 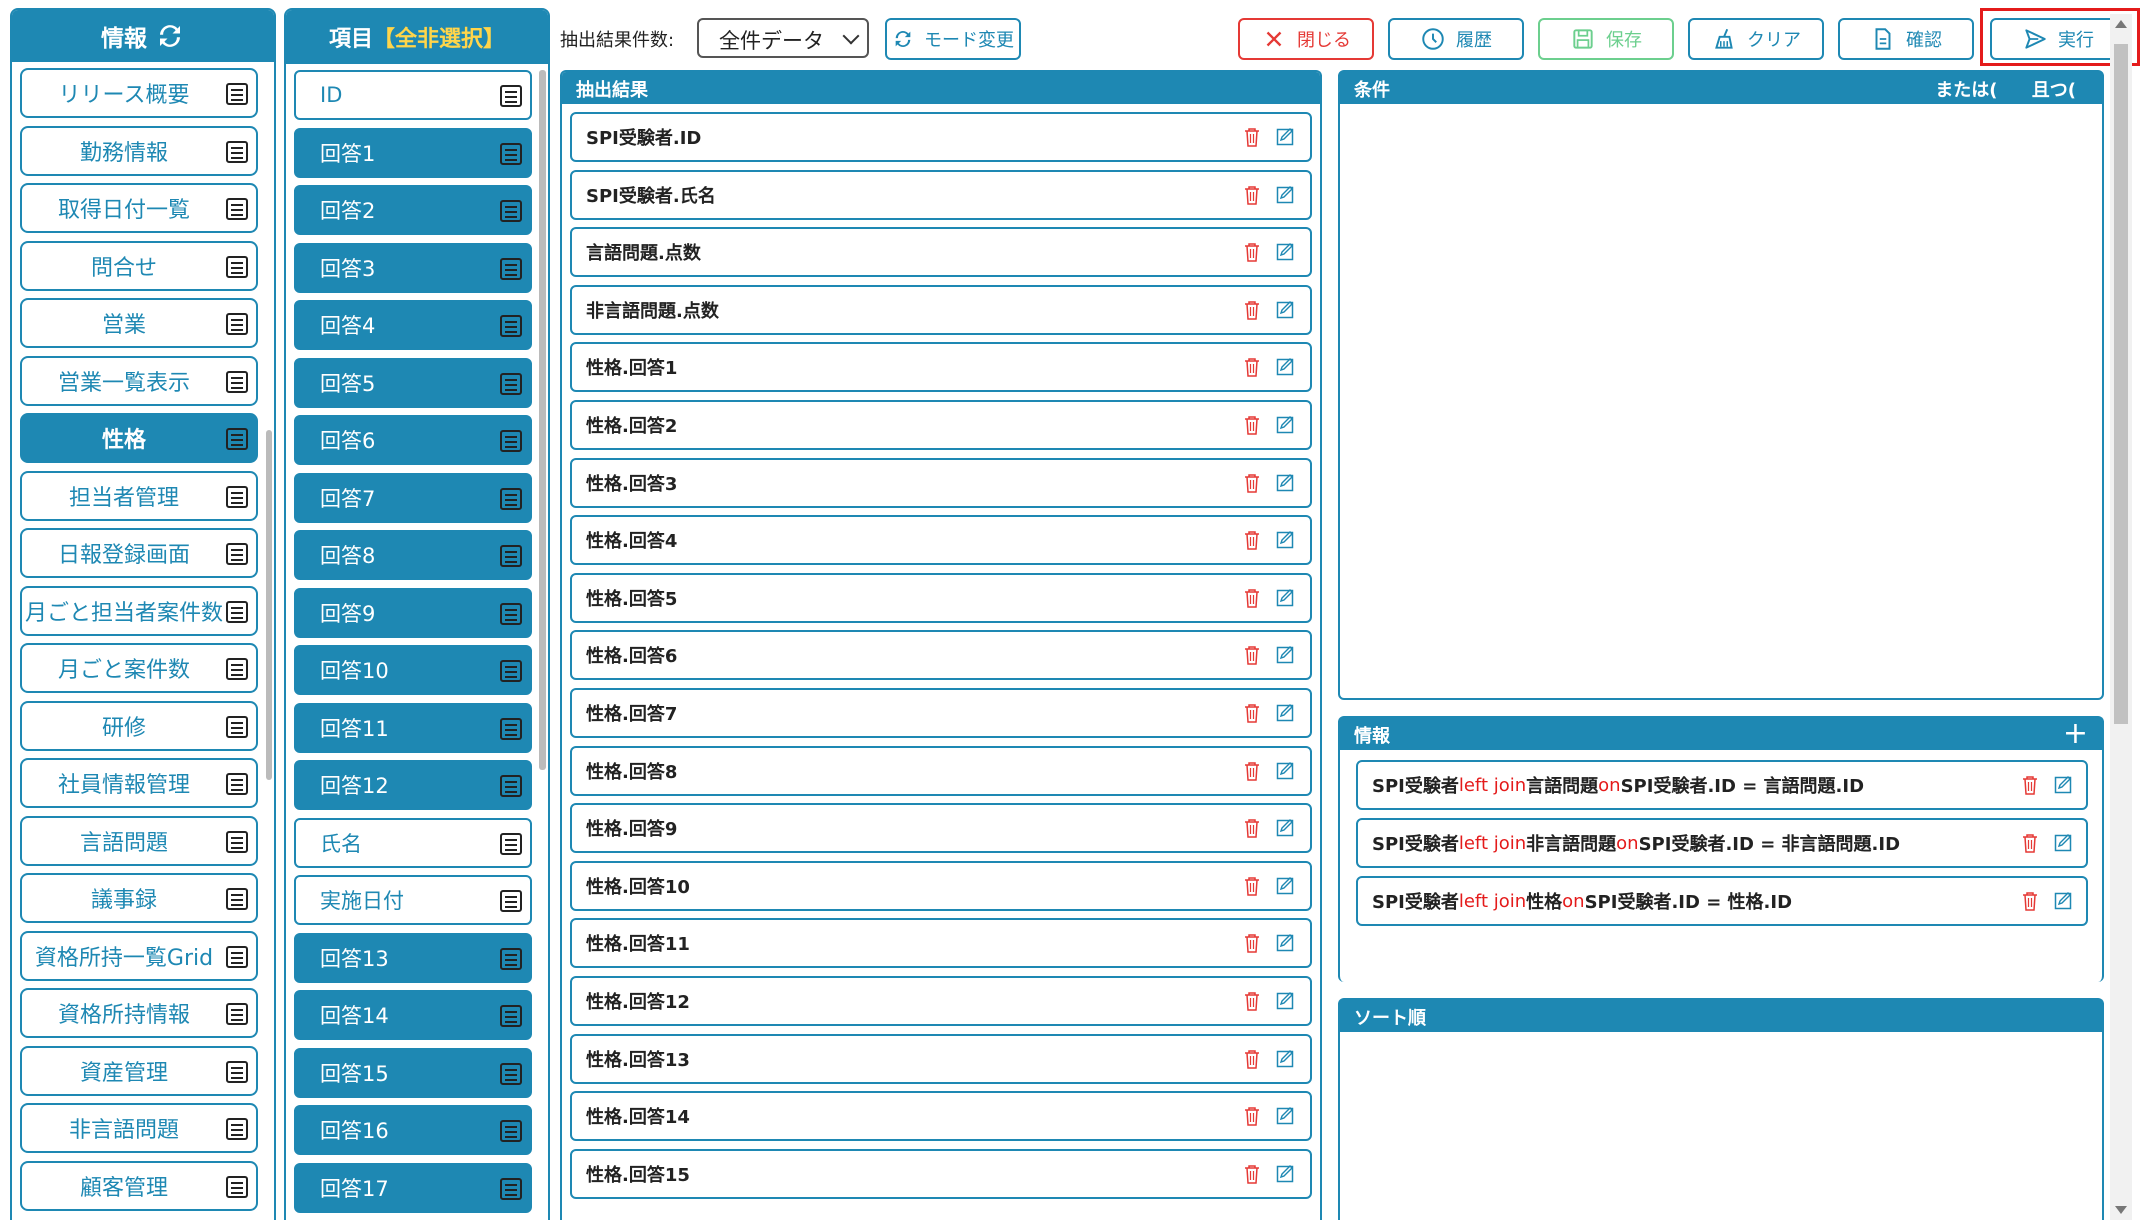 What do you see at coordinates (139, 725) in the screenshot?
I see `sidebar-item: 研修` at bounding box center [139, 725].